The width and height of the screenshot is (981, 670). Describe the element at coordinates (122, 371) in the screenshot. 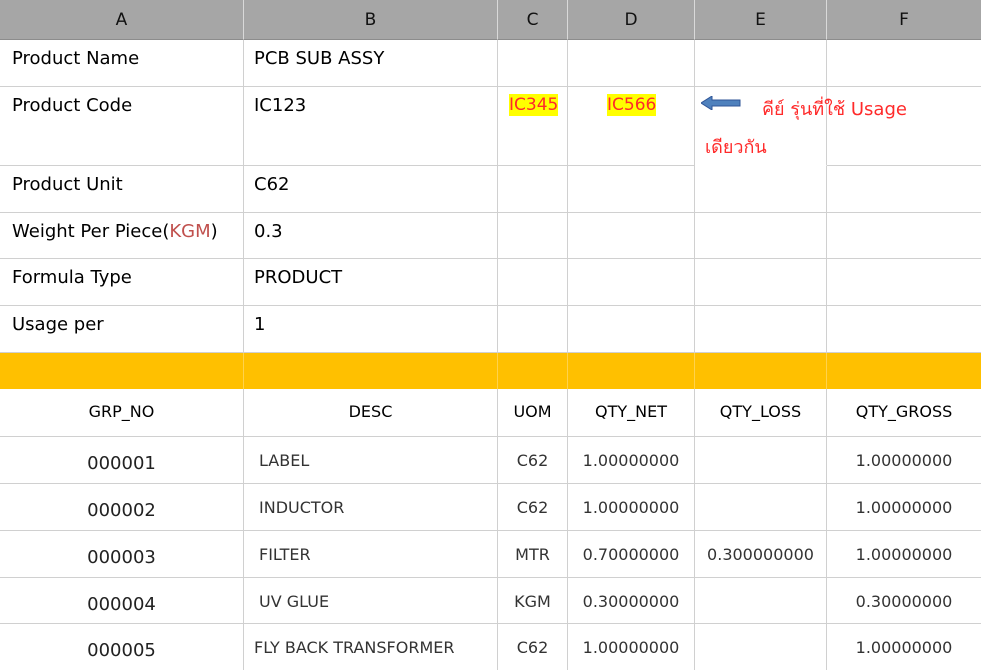

I see `cell-a` at that location.